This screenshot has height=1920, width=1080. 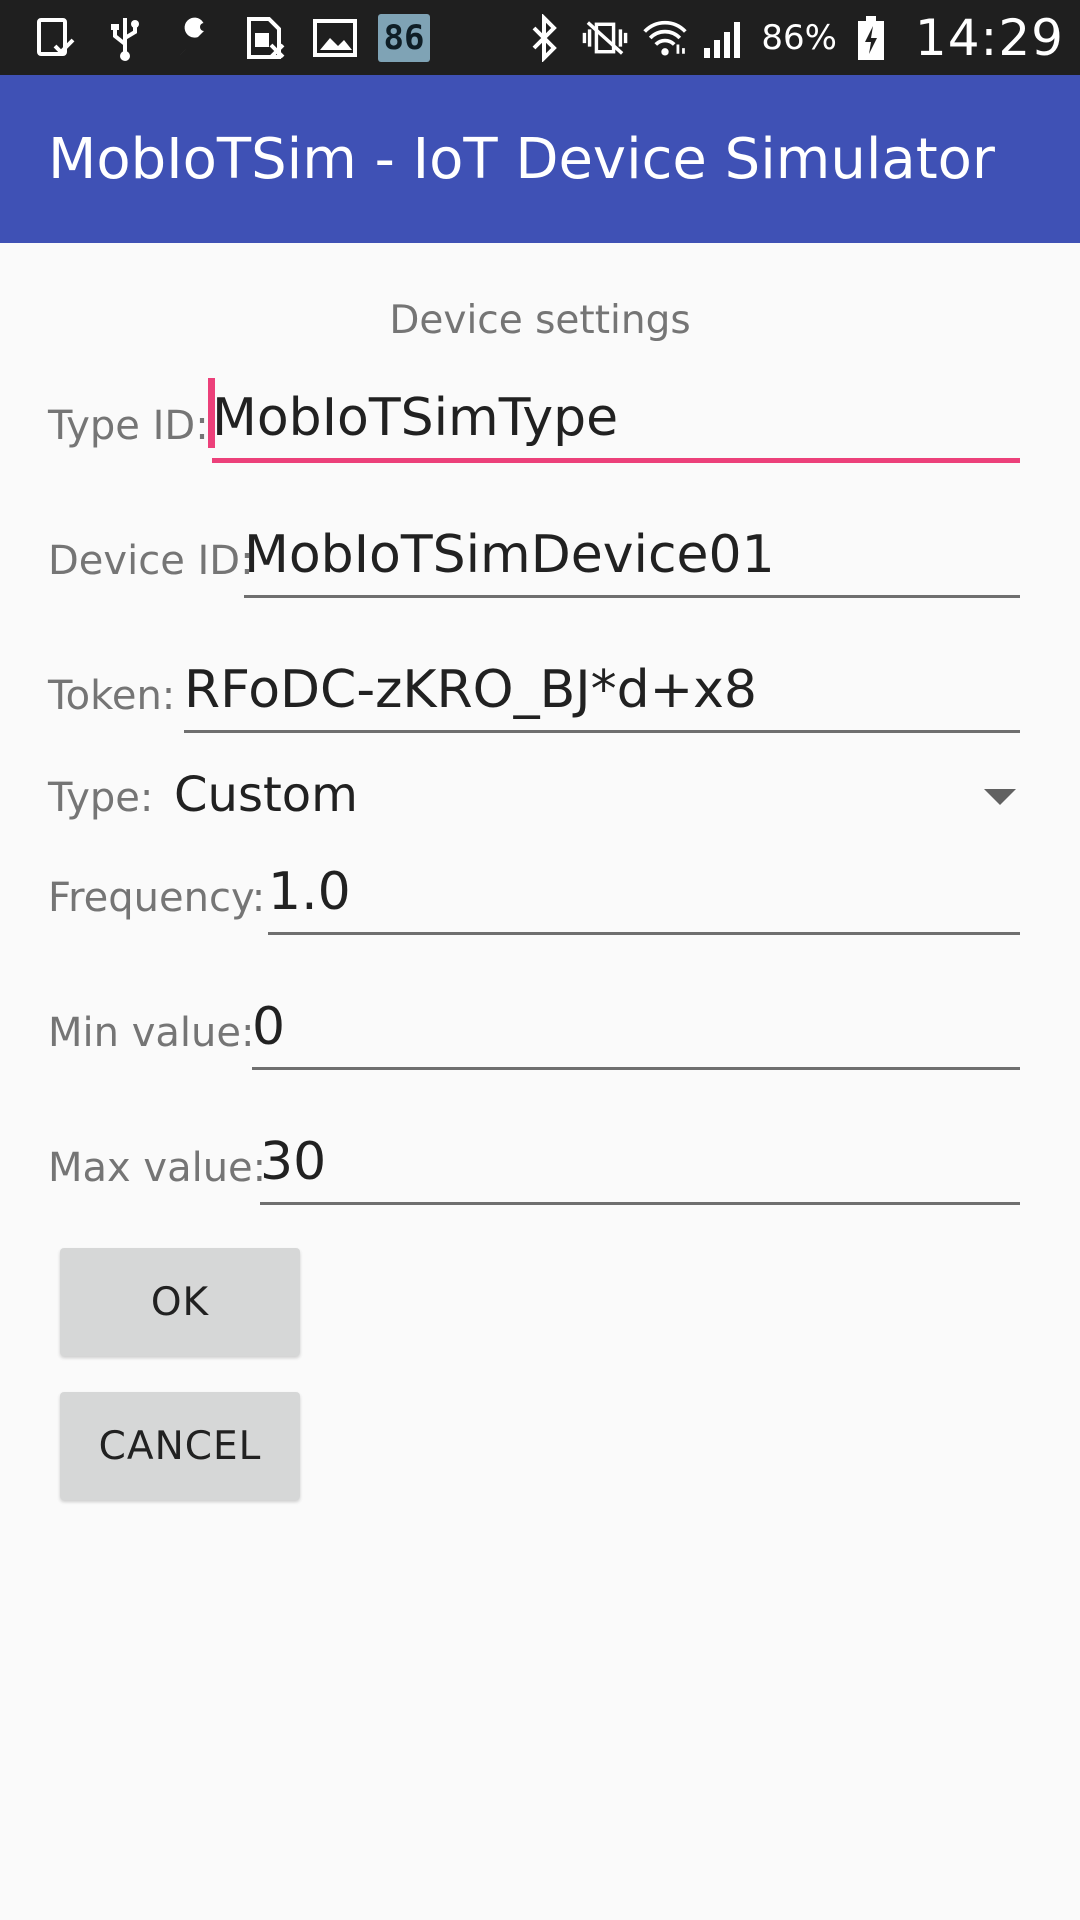 What do you see at coordinates (55, 38) in the screenshot?
I see `tablet-check-icon` at bounding box center [55, 38].